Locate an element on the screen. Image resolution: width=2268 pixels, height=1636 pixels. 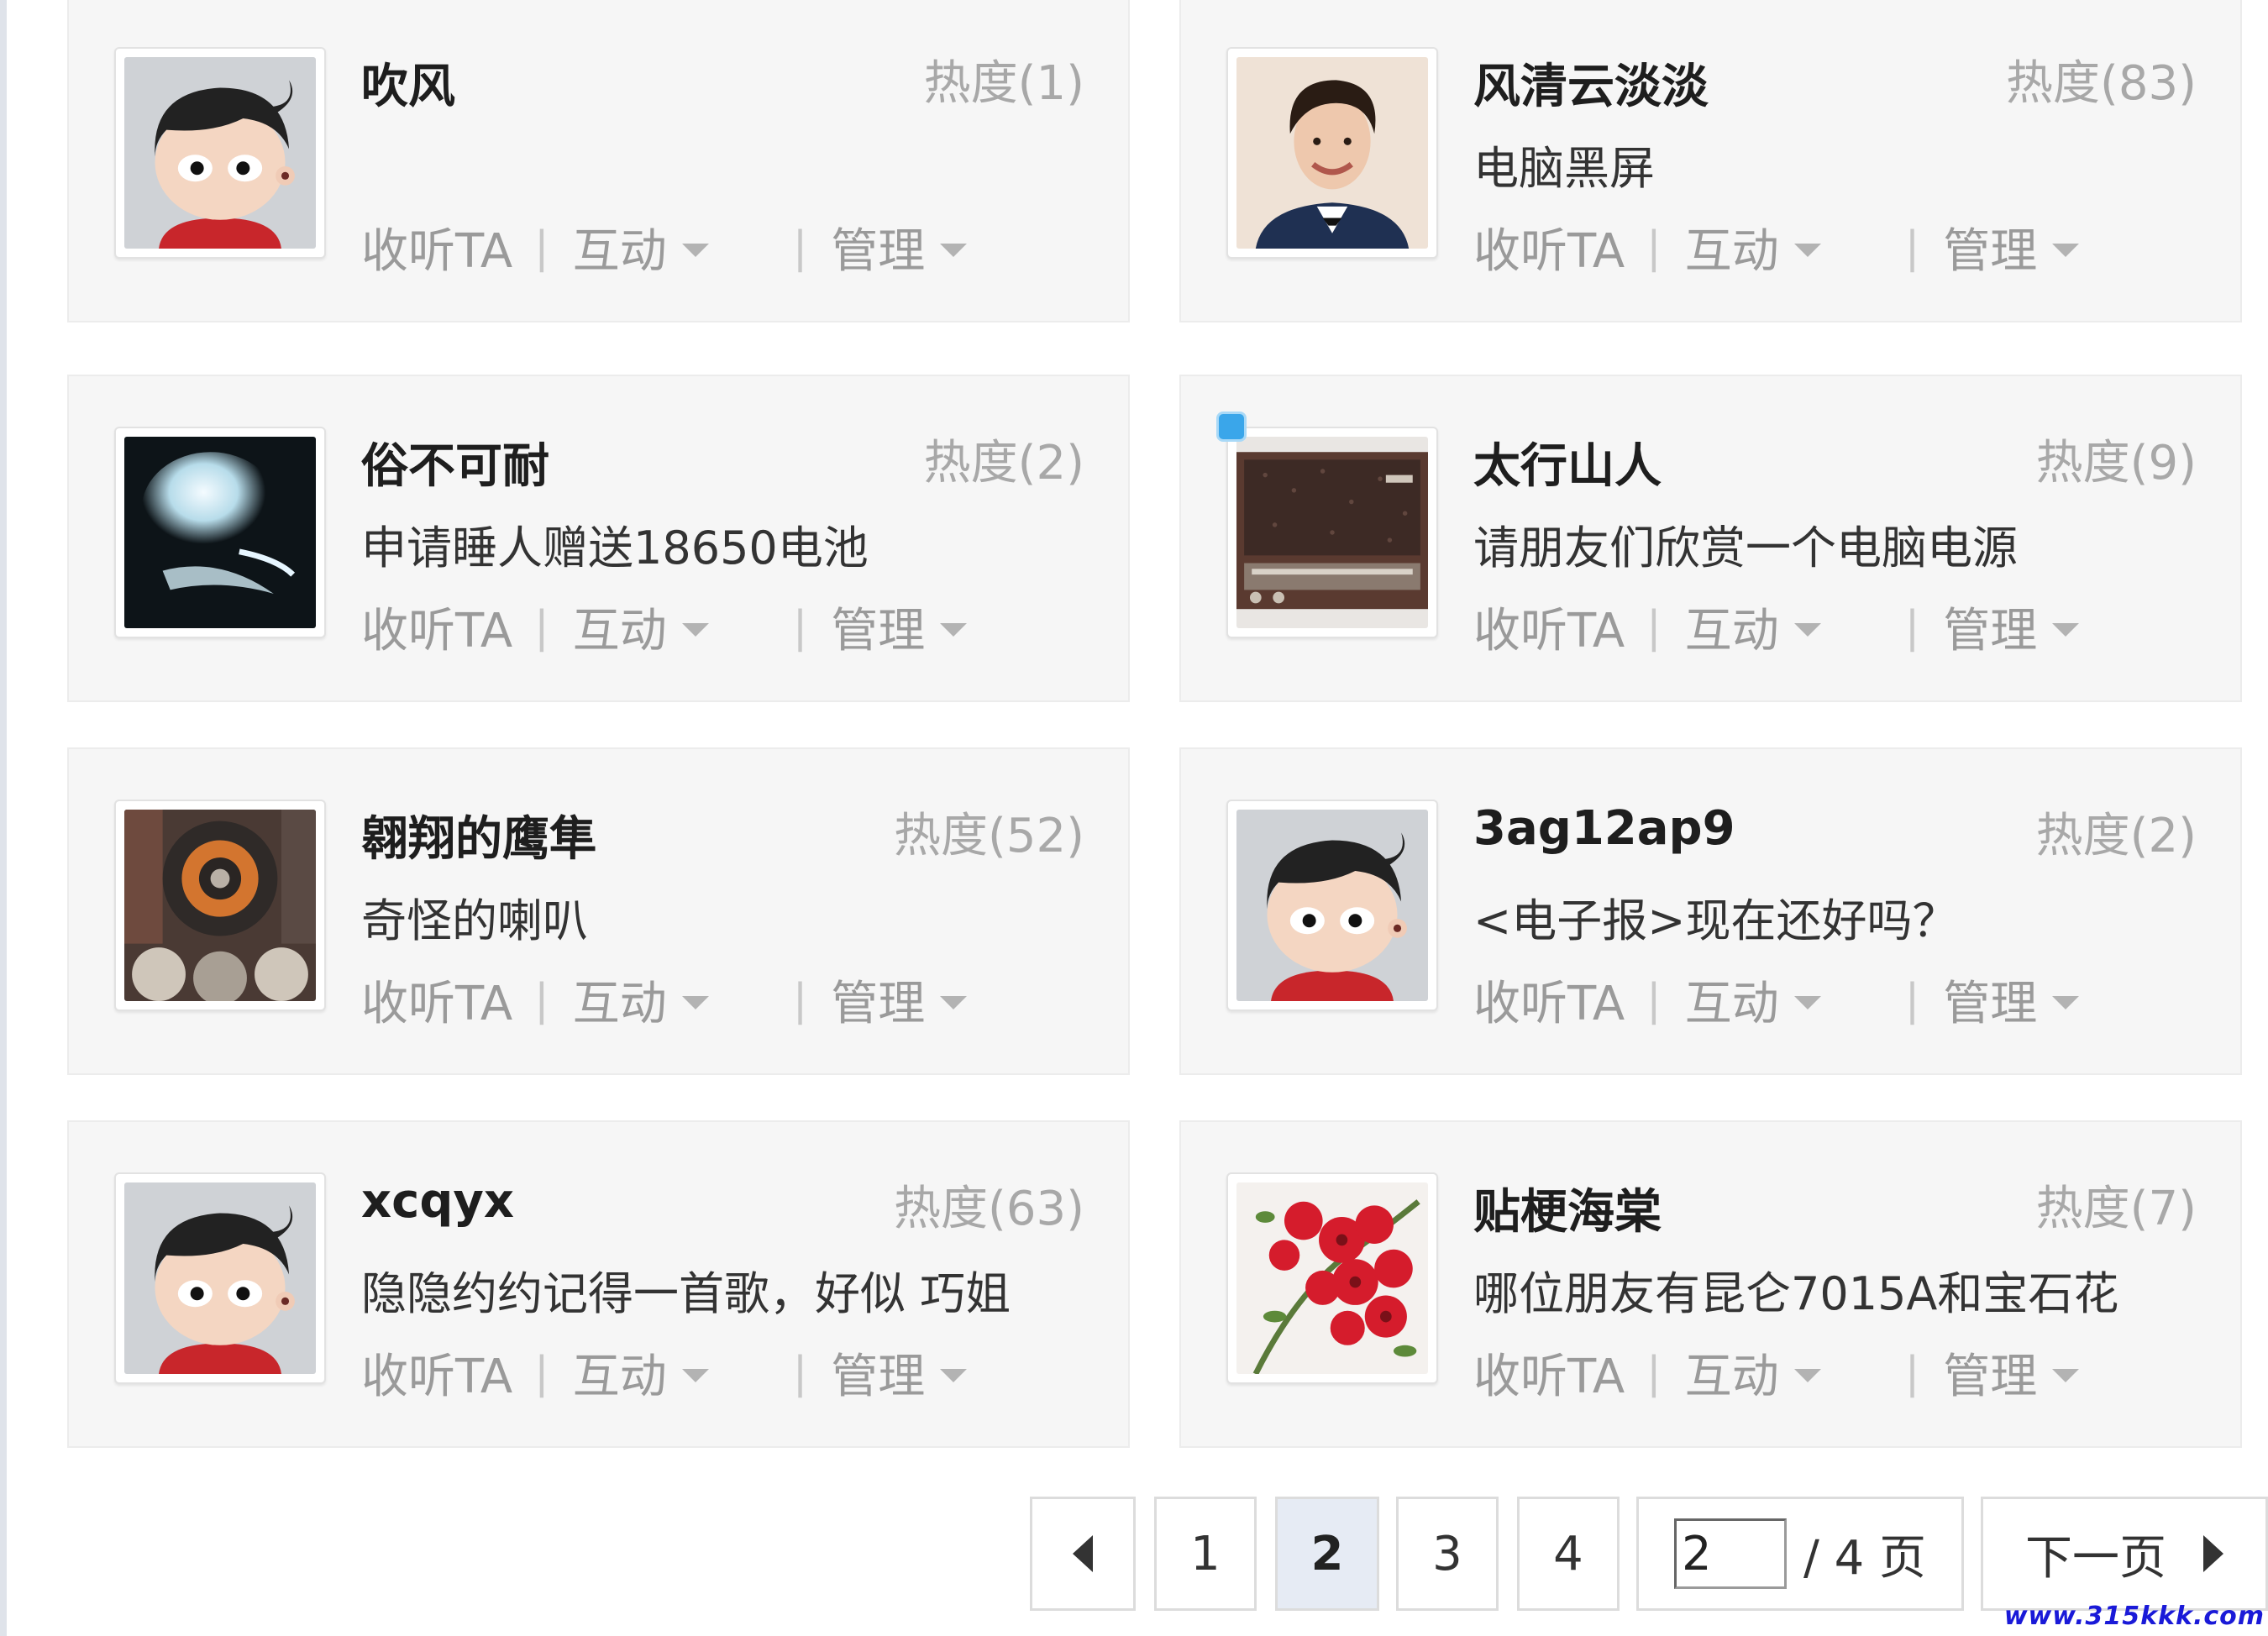
glow-silhouette-image is located at coordinates (220, 532).